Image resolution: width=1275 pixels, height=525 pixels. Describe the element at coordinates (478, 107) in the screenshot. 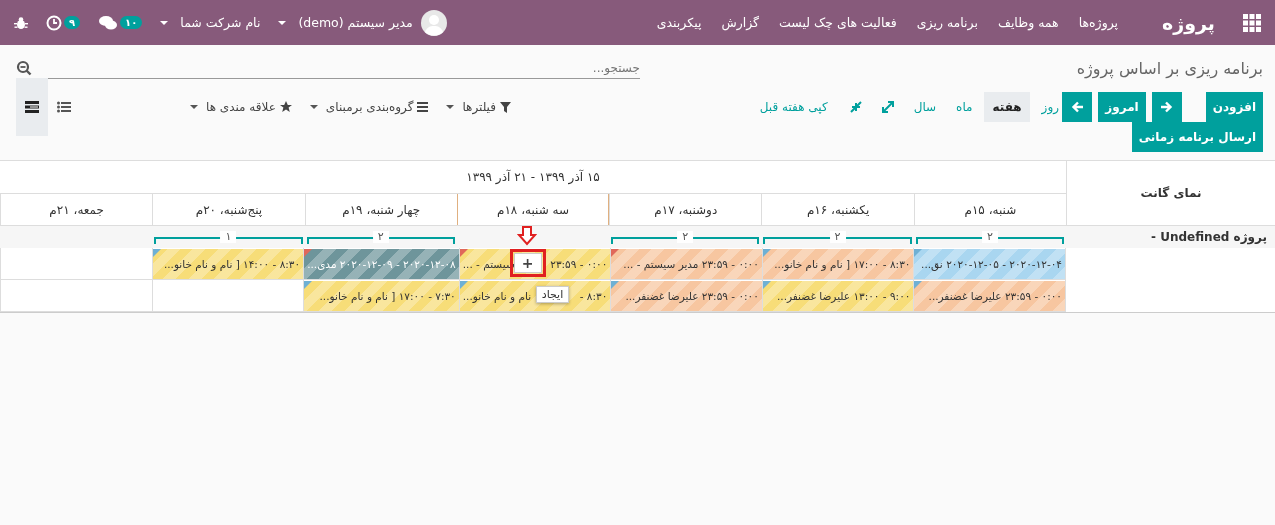

I see `search-option-dropdown: فیلترها` at that location.